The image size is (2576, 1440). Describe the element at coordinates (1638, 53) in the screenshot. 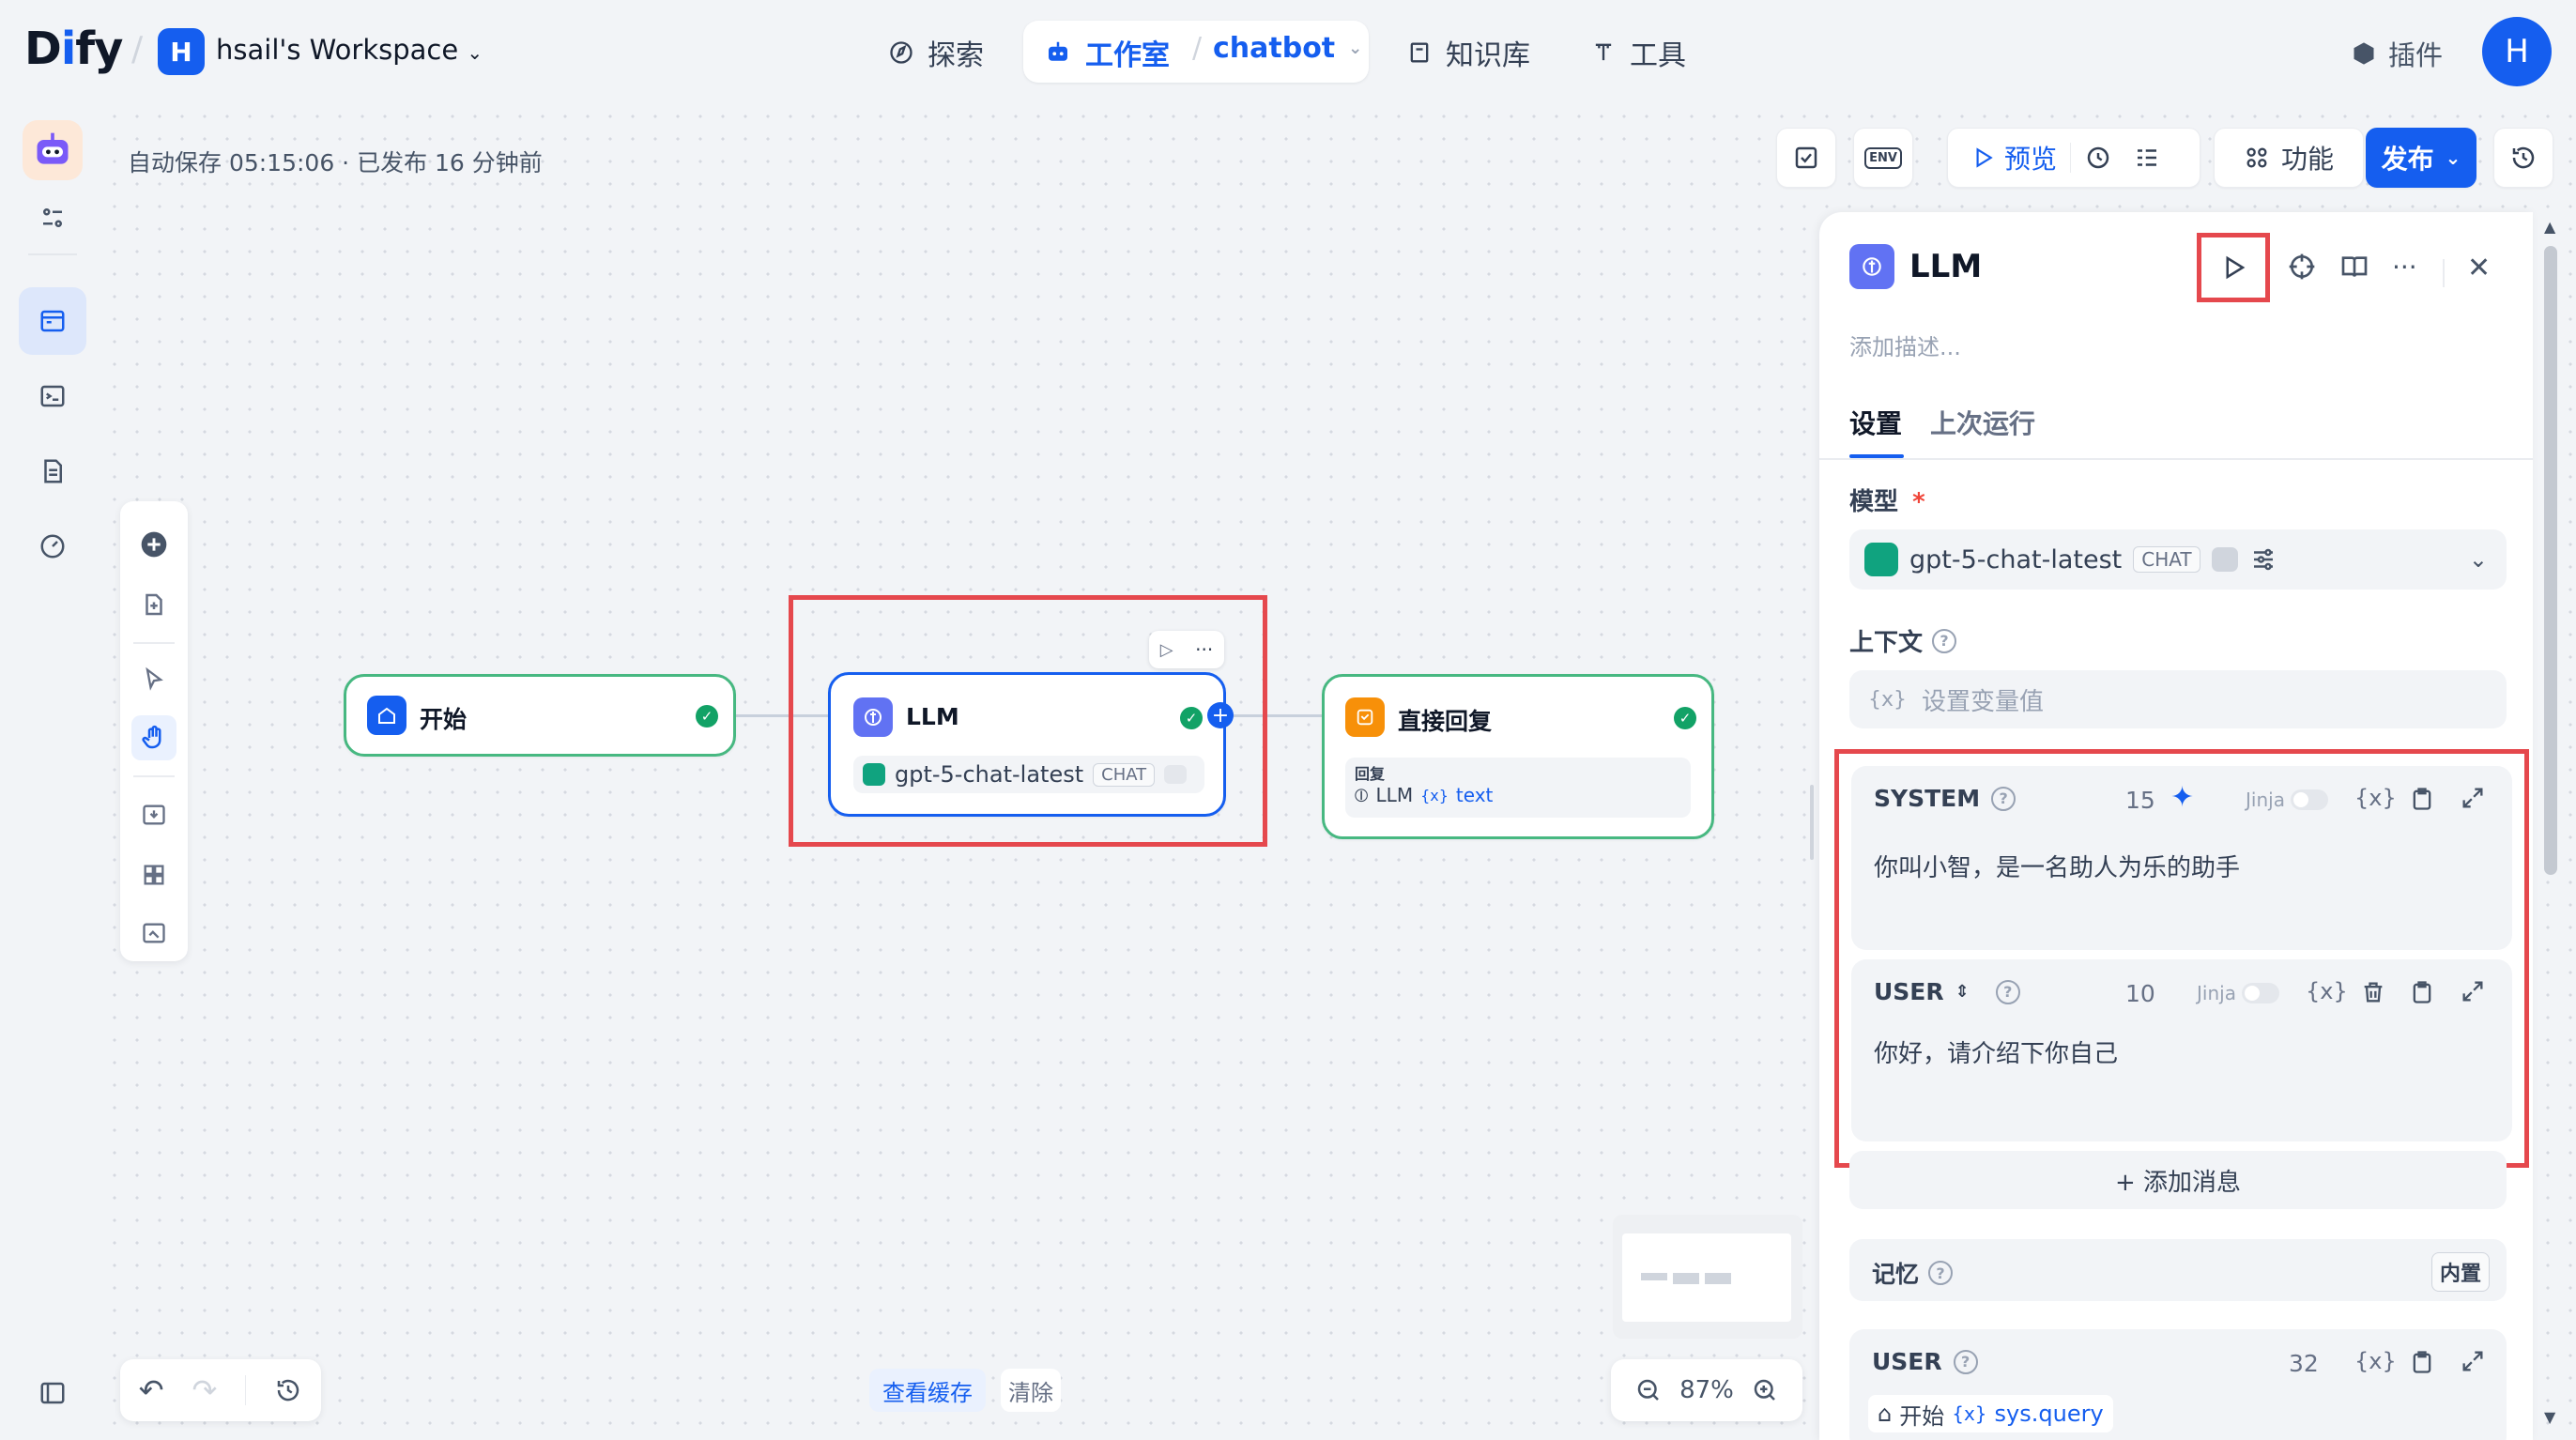

I see `nav-tools: 工具` at that location.